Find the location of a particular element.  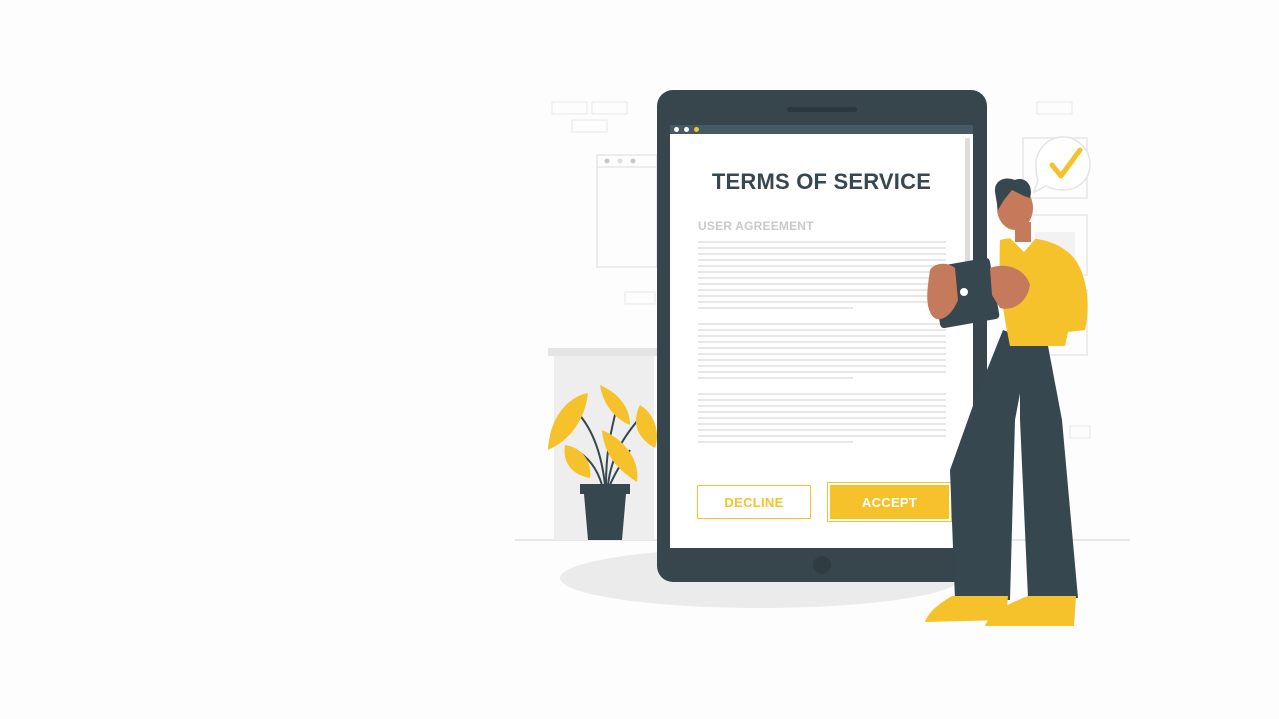

browser-window-outline is located at coordinates (627, 211).